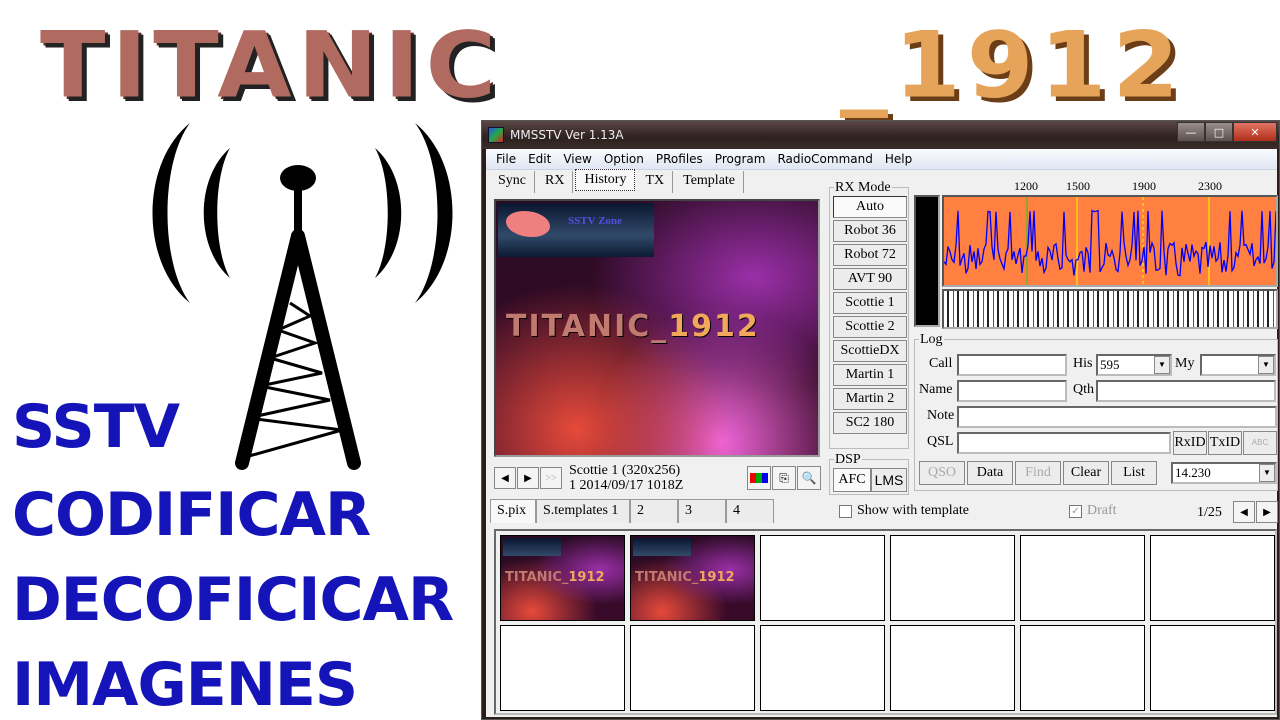  Describe the element at coordinates (1134, 473) in the screenshot. I see `list-button: List` at that location.